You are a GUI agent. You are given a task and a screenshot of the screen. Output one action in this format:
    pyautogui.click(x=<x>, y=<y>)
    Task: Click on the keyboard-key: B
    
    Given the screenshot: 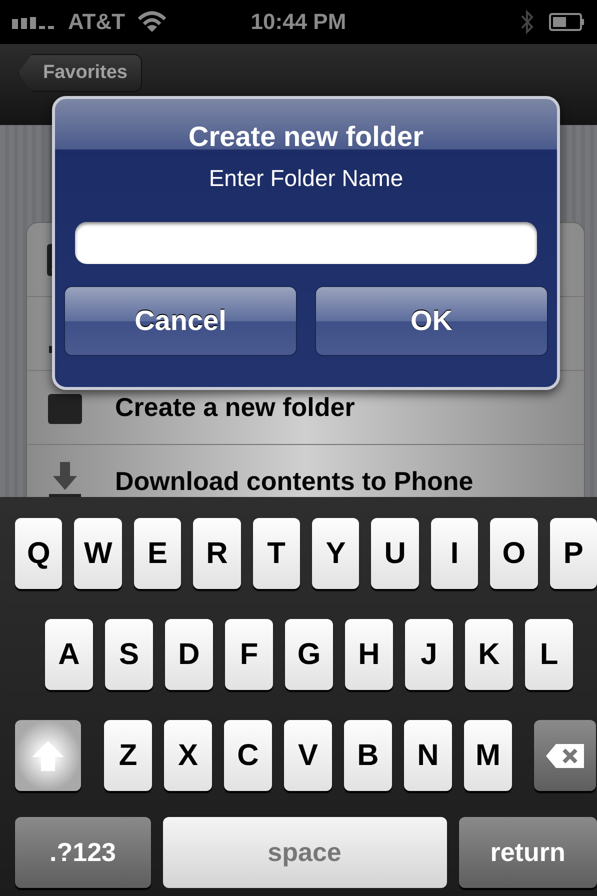 What is the action you would take?
    pyautogui.click(x=368, y=755)
    